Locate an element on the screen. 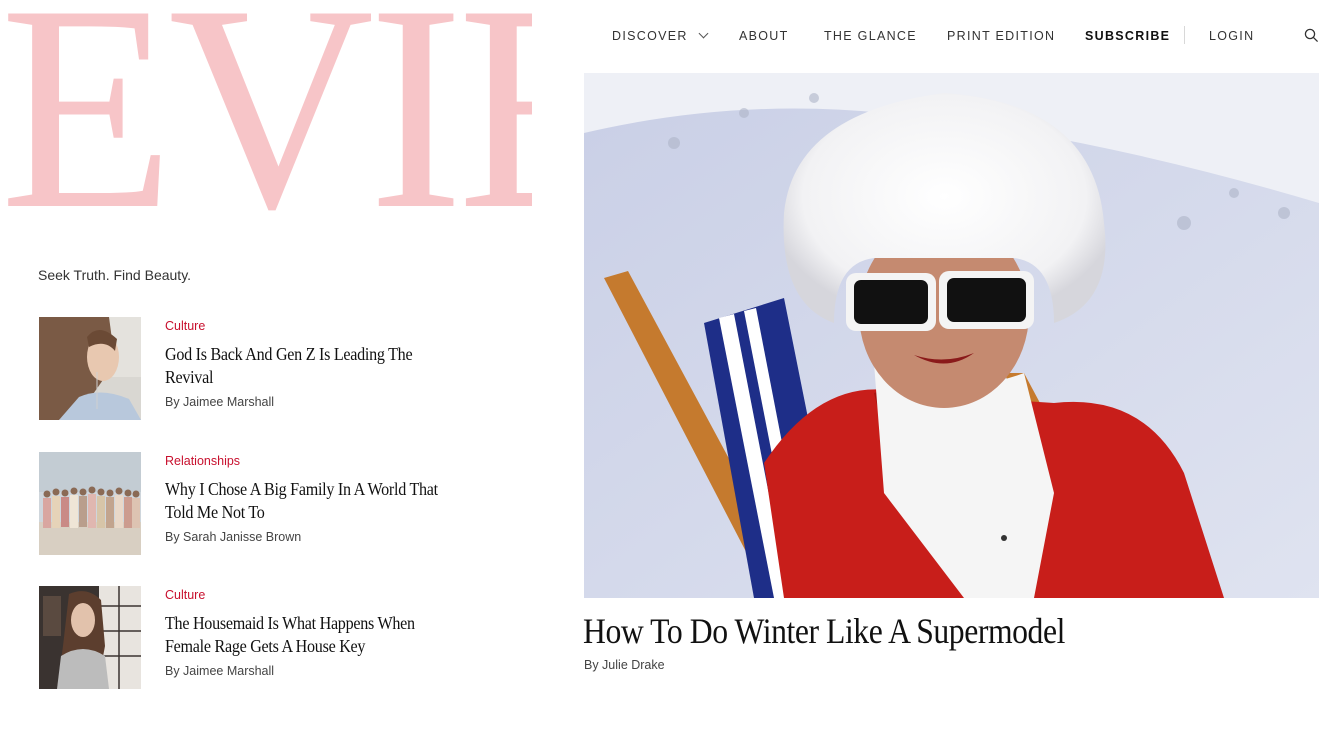  chevron-down-icon is located at coordinates (703, 33).